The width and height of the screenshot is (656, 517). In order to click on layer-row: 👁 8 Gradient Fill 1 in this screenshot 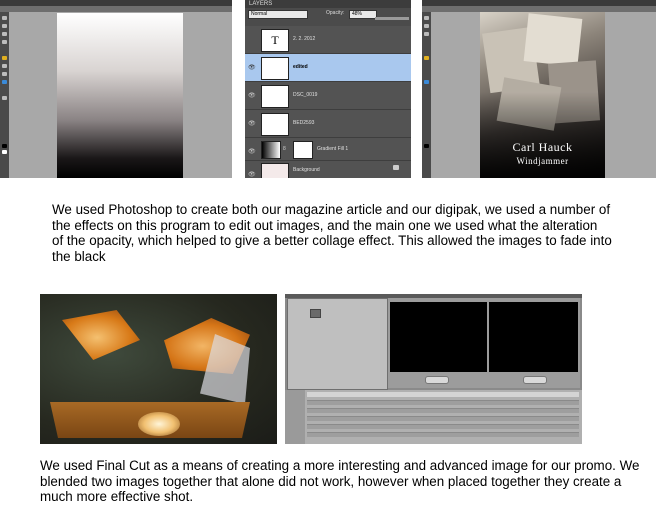, I will do `click(328, 149)`.